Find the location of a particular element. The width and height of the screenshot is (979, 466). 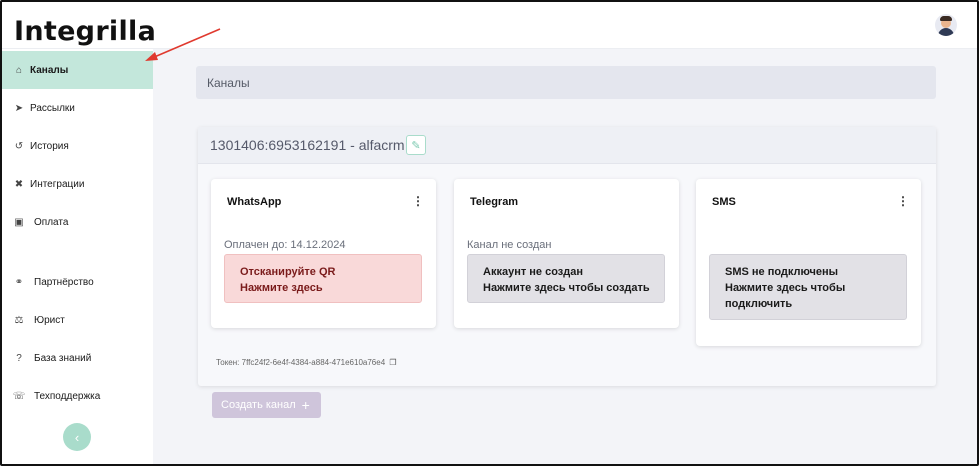

scan-qr-alert: Отсканируйте QR Нажмите здесь is located at coordinates (323, 278).